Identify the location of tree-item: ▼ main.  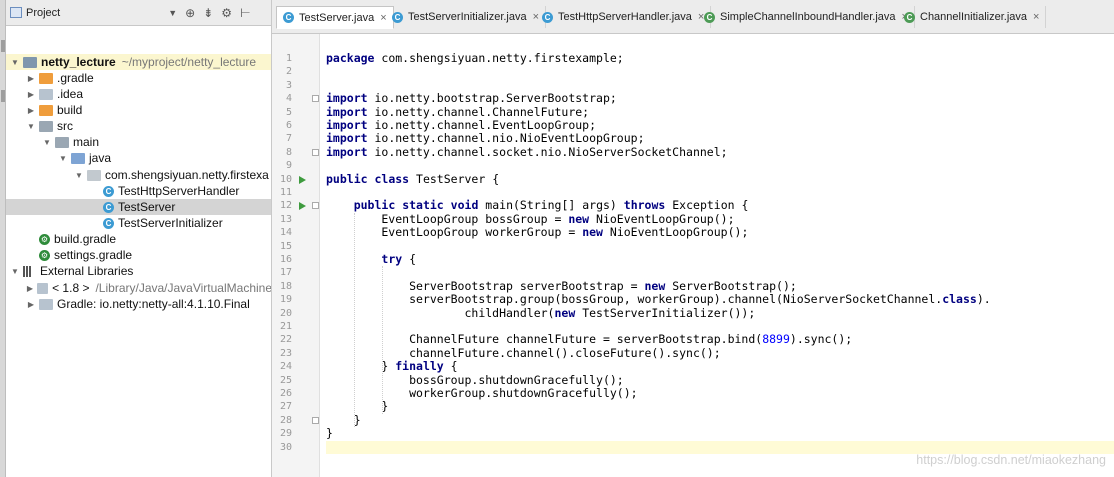
(138, 142).